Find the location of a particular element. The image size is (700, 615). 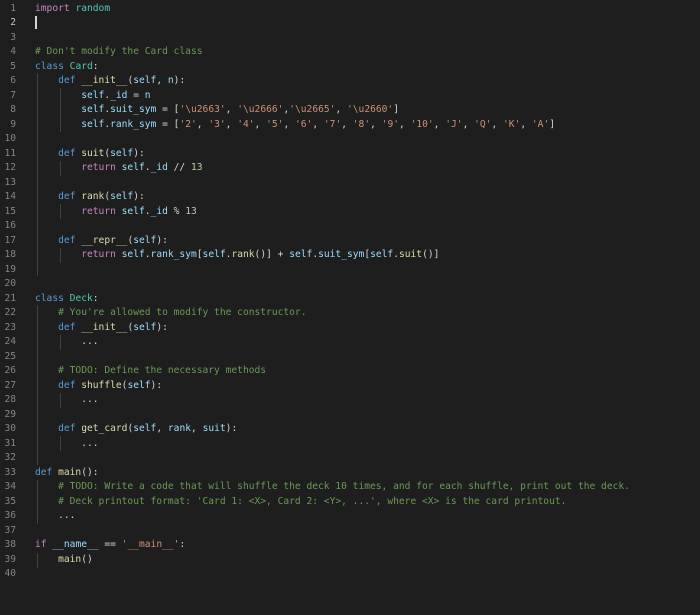

code-line: 17 def __repr__(self): is located at coordinates (350, 241).